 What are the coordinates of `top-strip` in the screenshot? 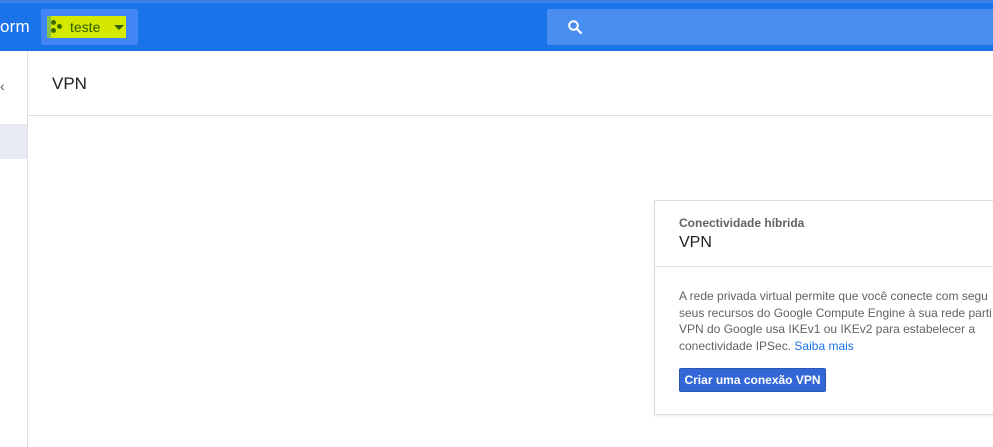 It's located at (496, 1).